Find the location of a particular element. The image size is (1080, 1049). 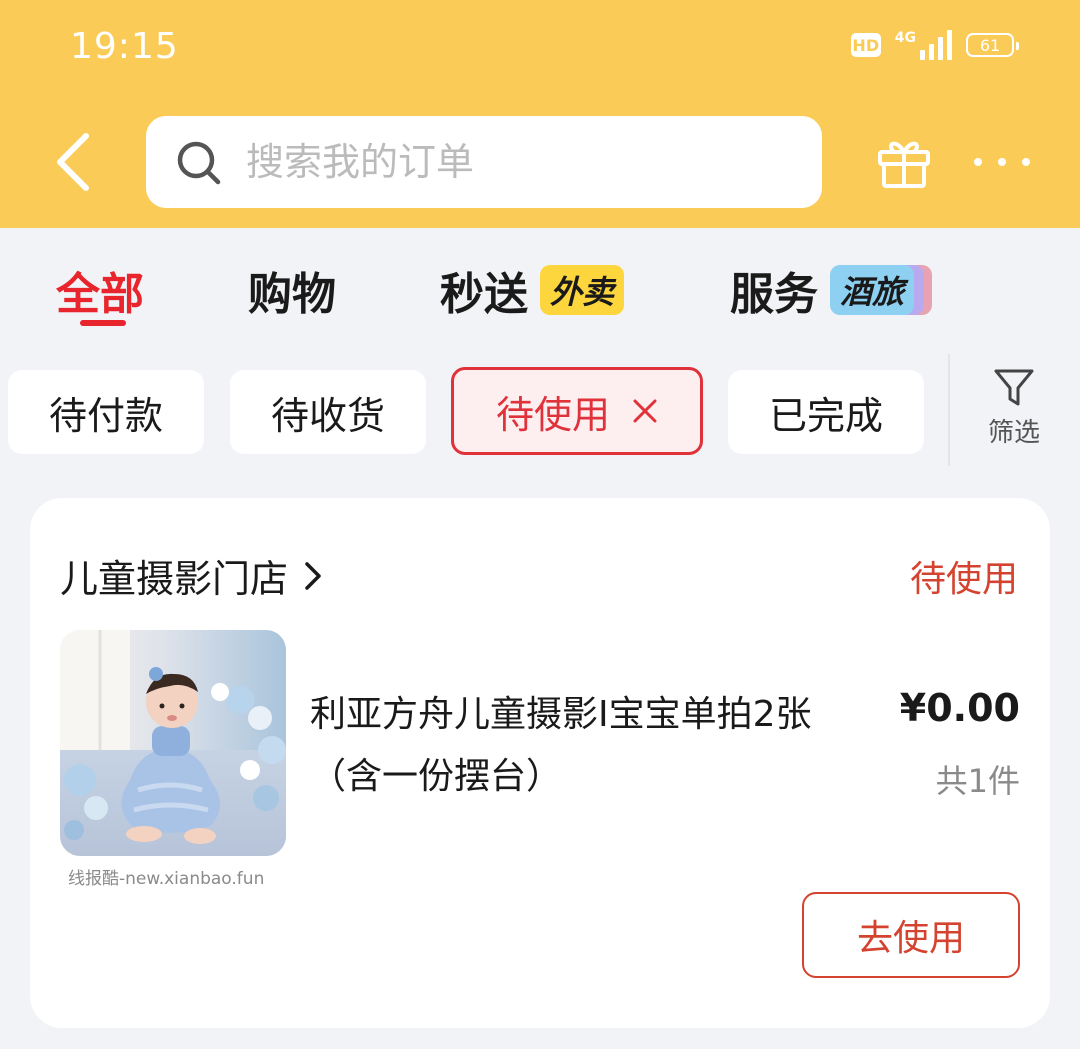

tab-shopping: 购物 is located at coordinates (292, 290).